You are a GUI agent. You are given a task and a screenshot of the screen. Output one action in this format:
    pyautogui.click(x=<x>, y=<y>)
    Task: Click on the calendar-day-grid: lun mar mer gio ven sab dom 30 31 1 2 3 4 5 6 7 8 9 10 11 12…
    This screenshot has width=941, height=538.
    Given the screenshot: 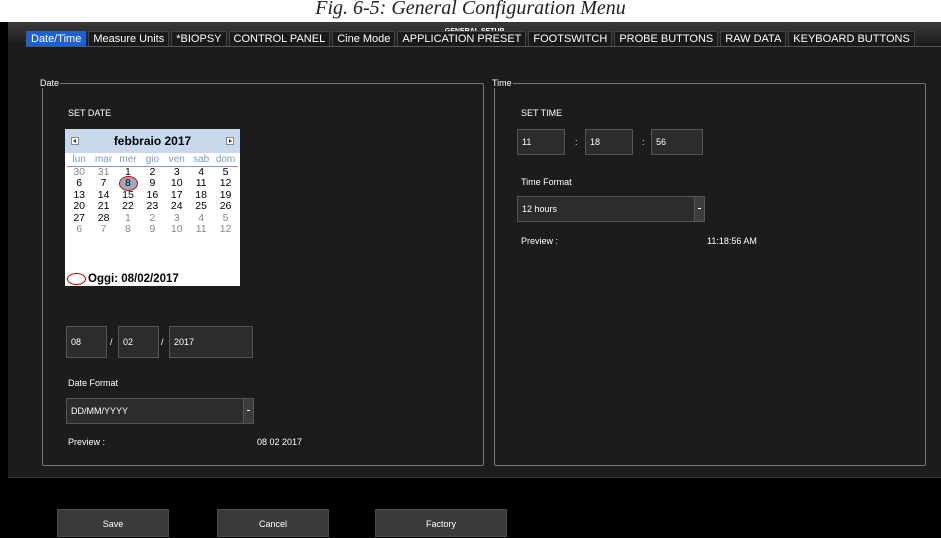 What is the action you would take?
    pyautogui.click(x=152, y=195)
    